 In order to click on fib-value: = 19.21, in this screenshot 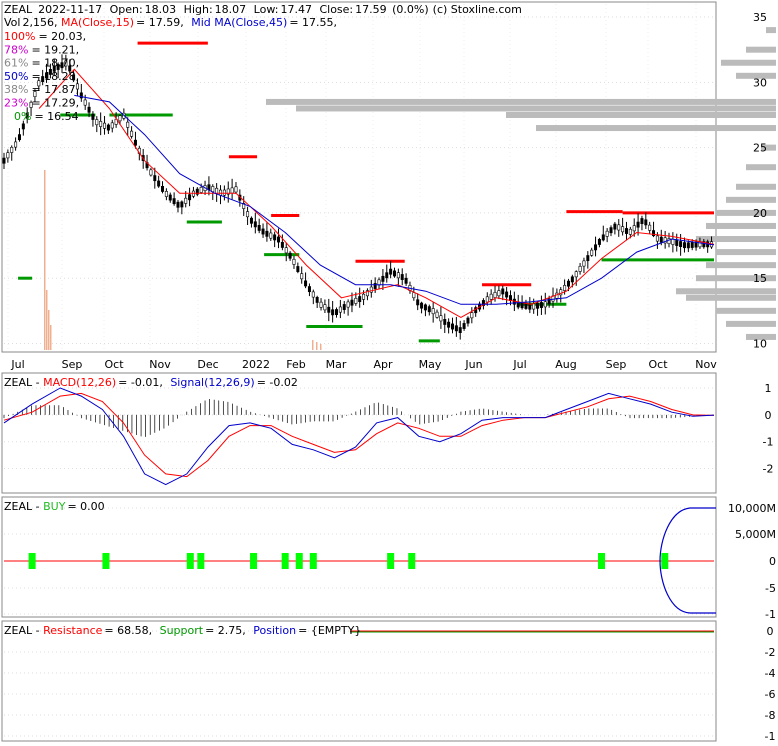, I will do `click(55, 49)`.